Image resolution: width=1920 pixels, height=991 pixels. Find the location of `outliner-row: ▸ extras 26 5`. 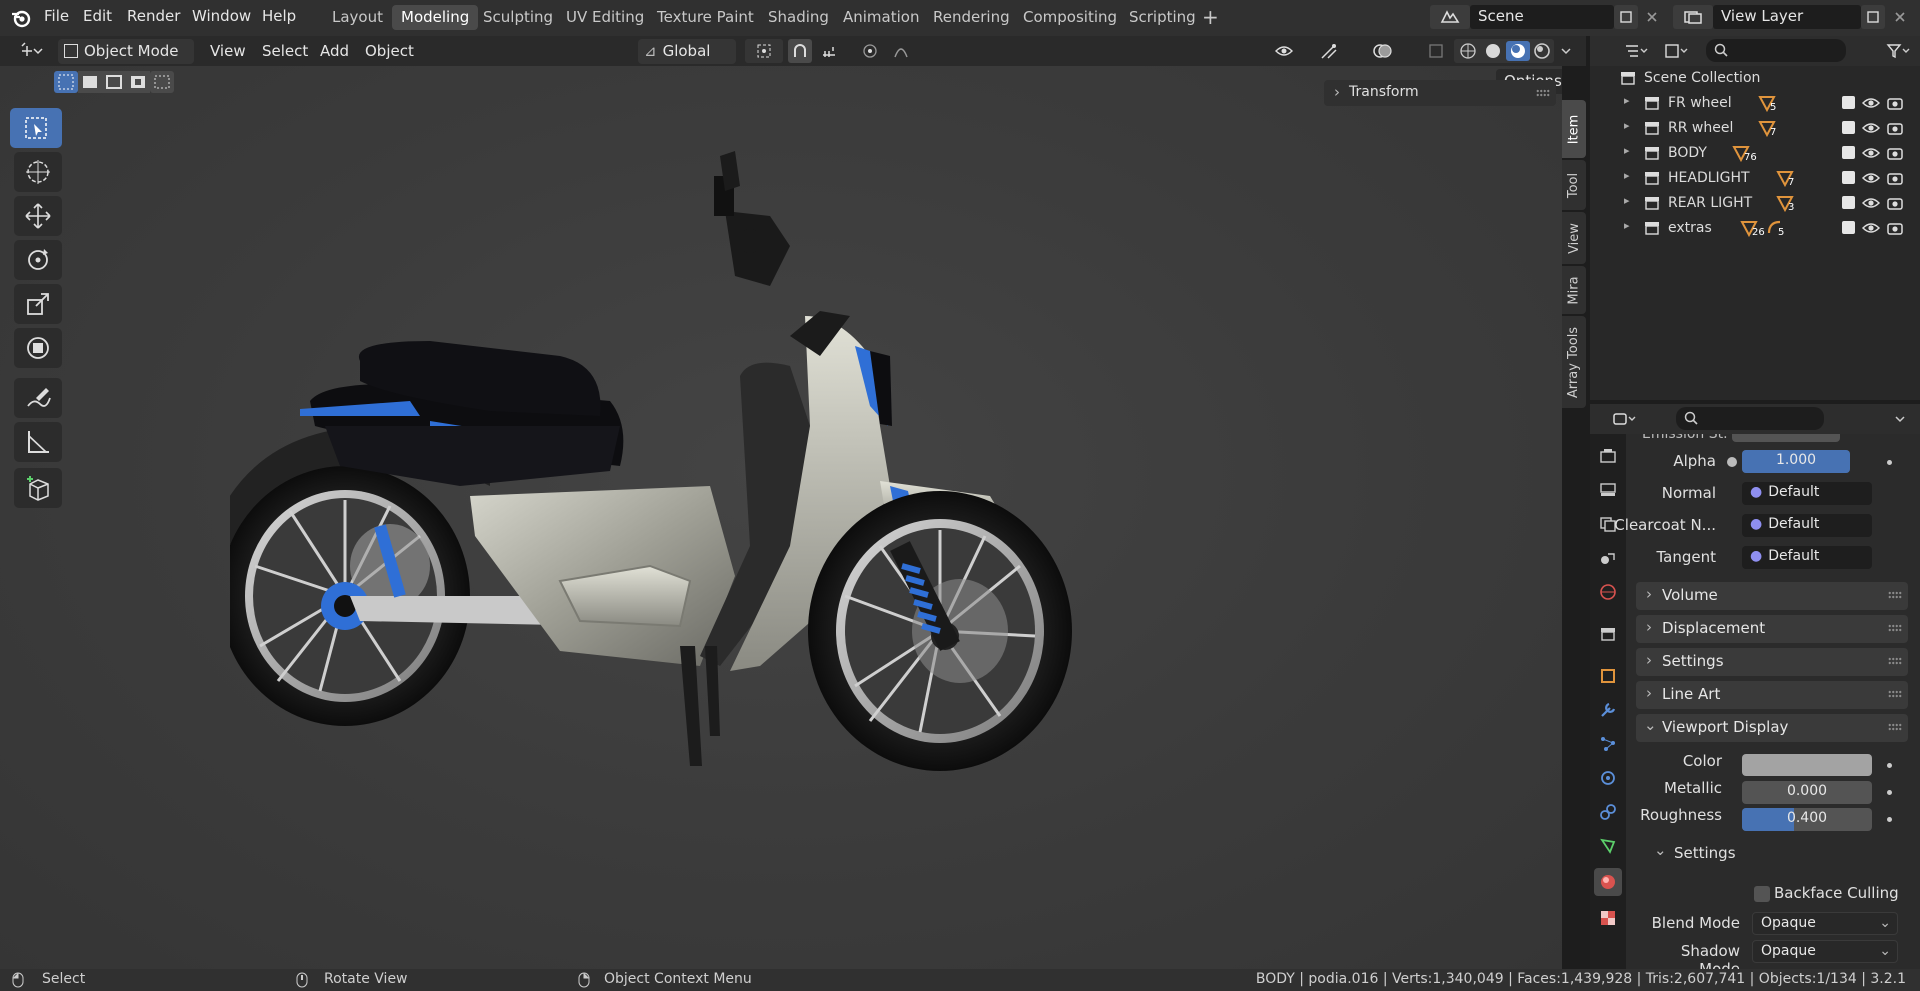

outliner-row: ▸ extras 26 5 is located at coordinates (1755, 228).